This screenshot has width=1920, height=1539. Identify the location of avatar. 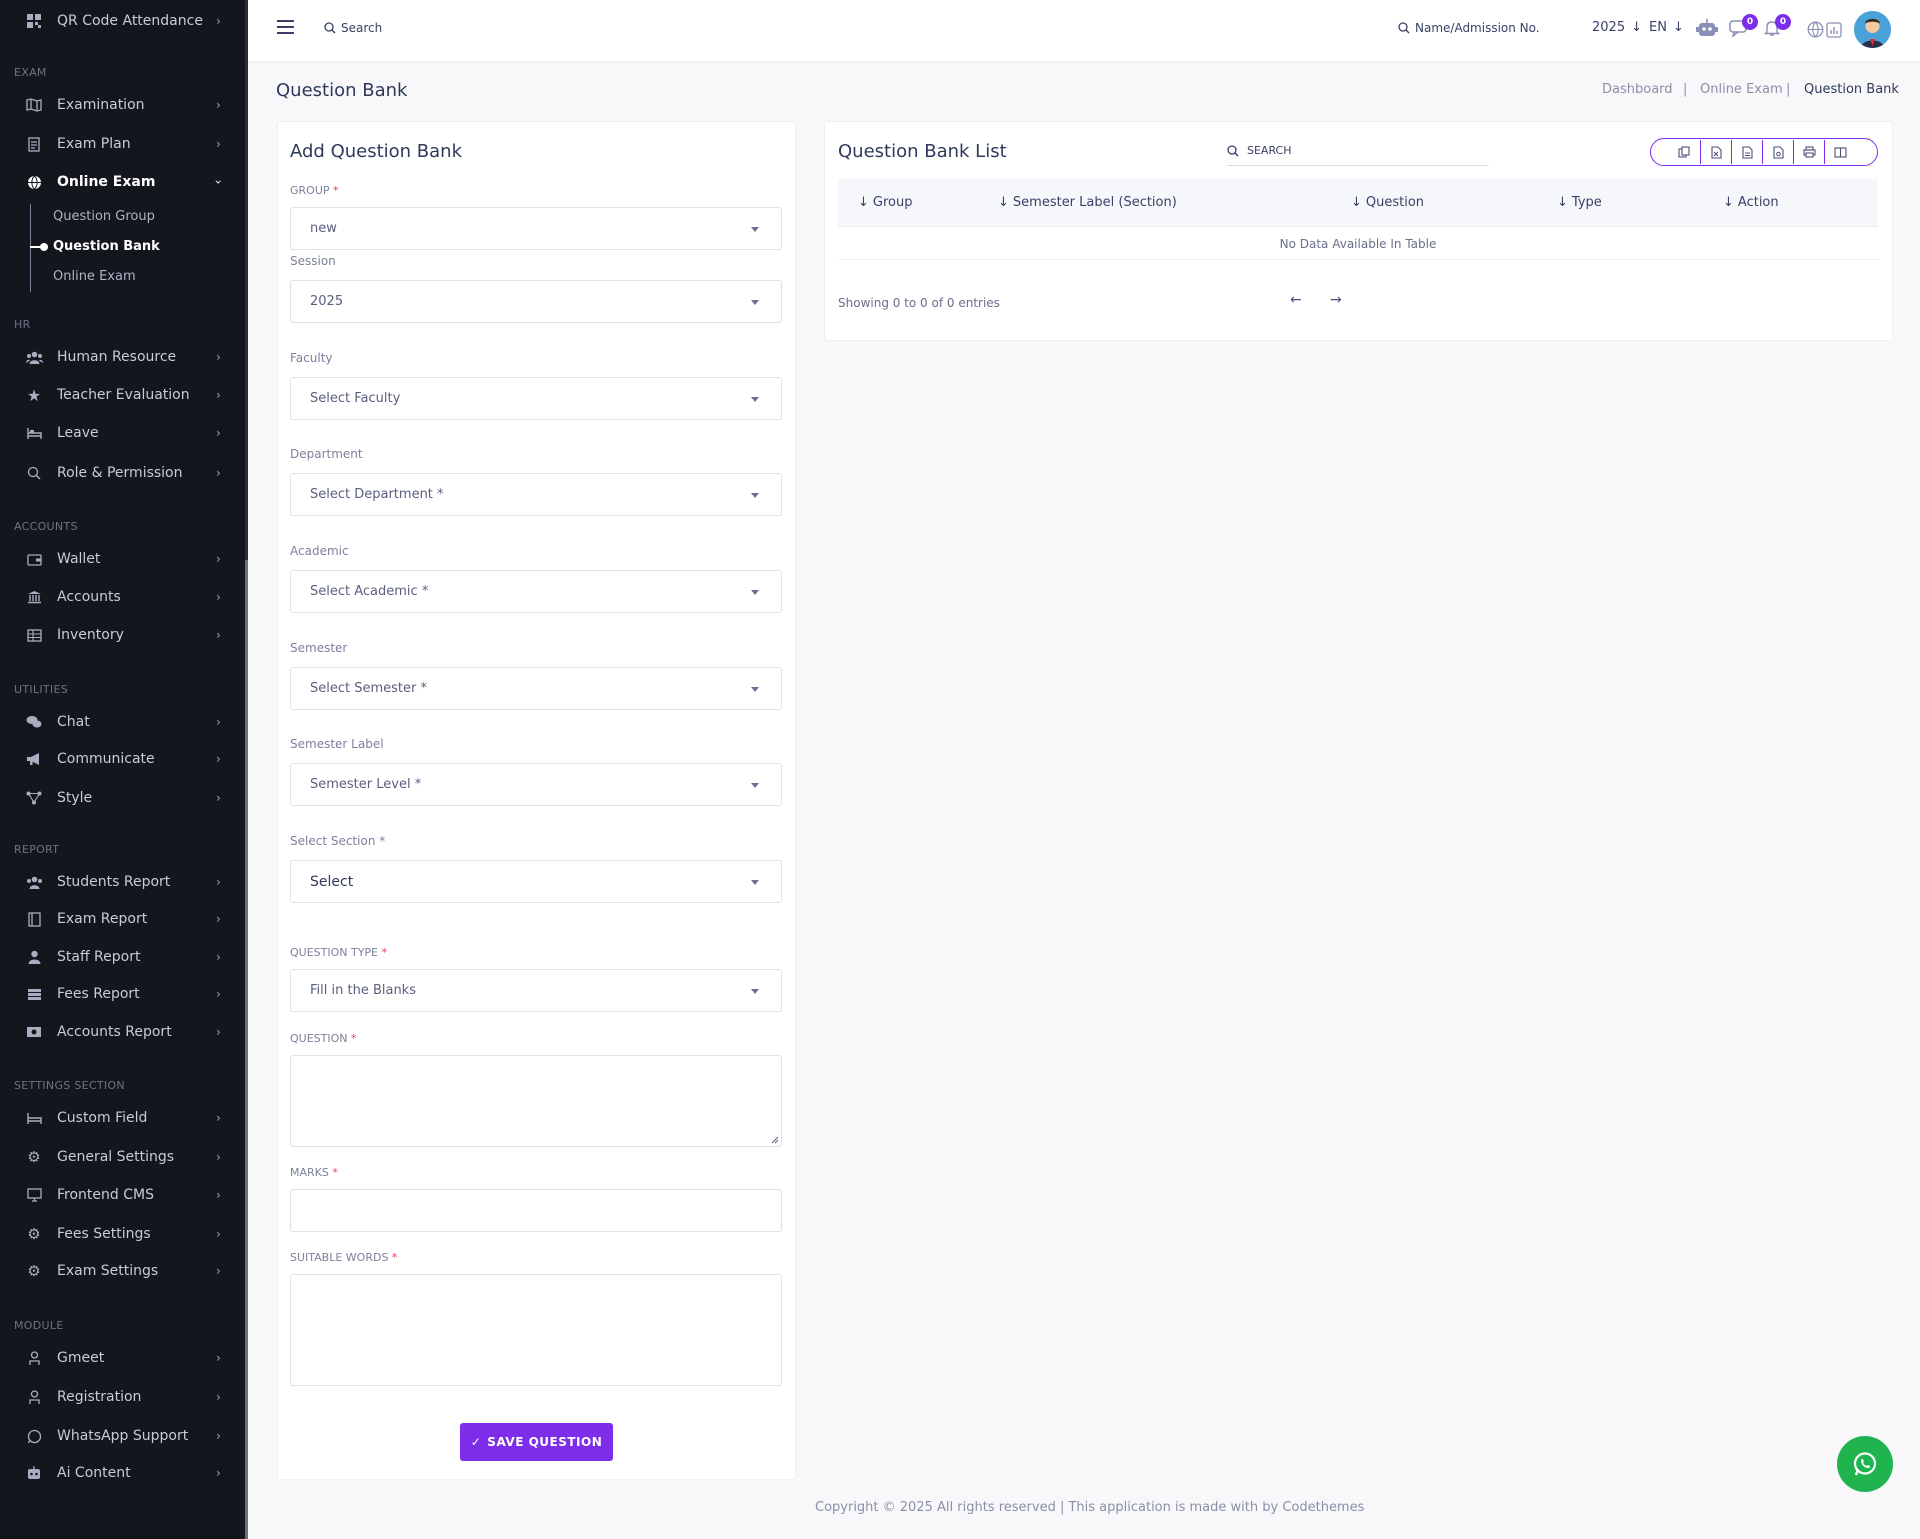
(1872, 29).